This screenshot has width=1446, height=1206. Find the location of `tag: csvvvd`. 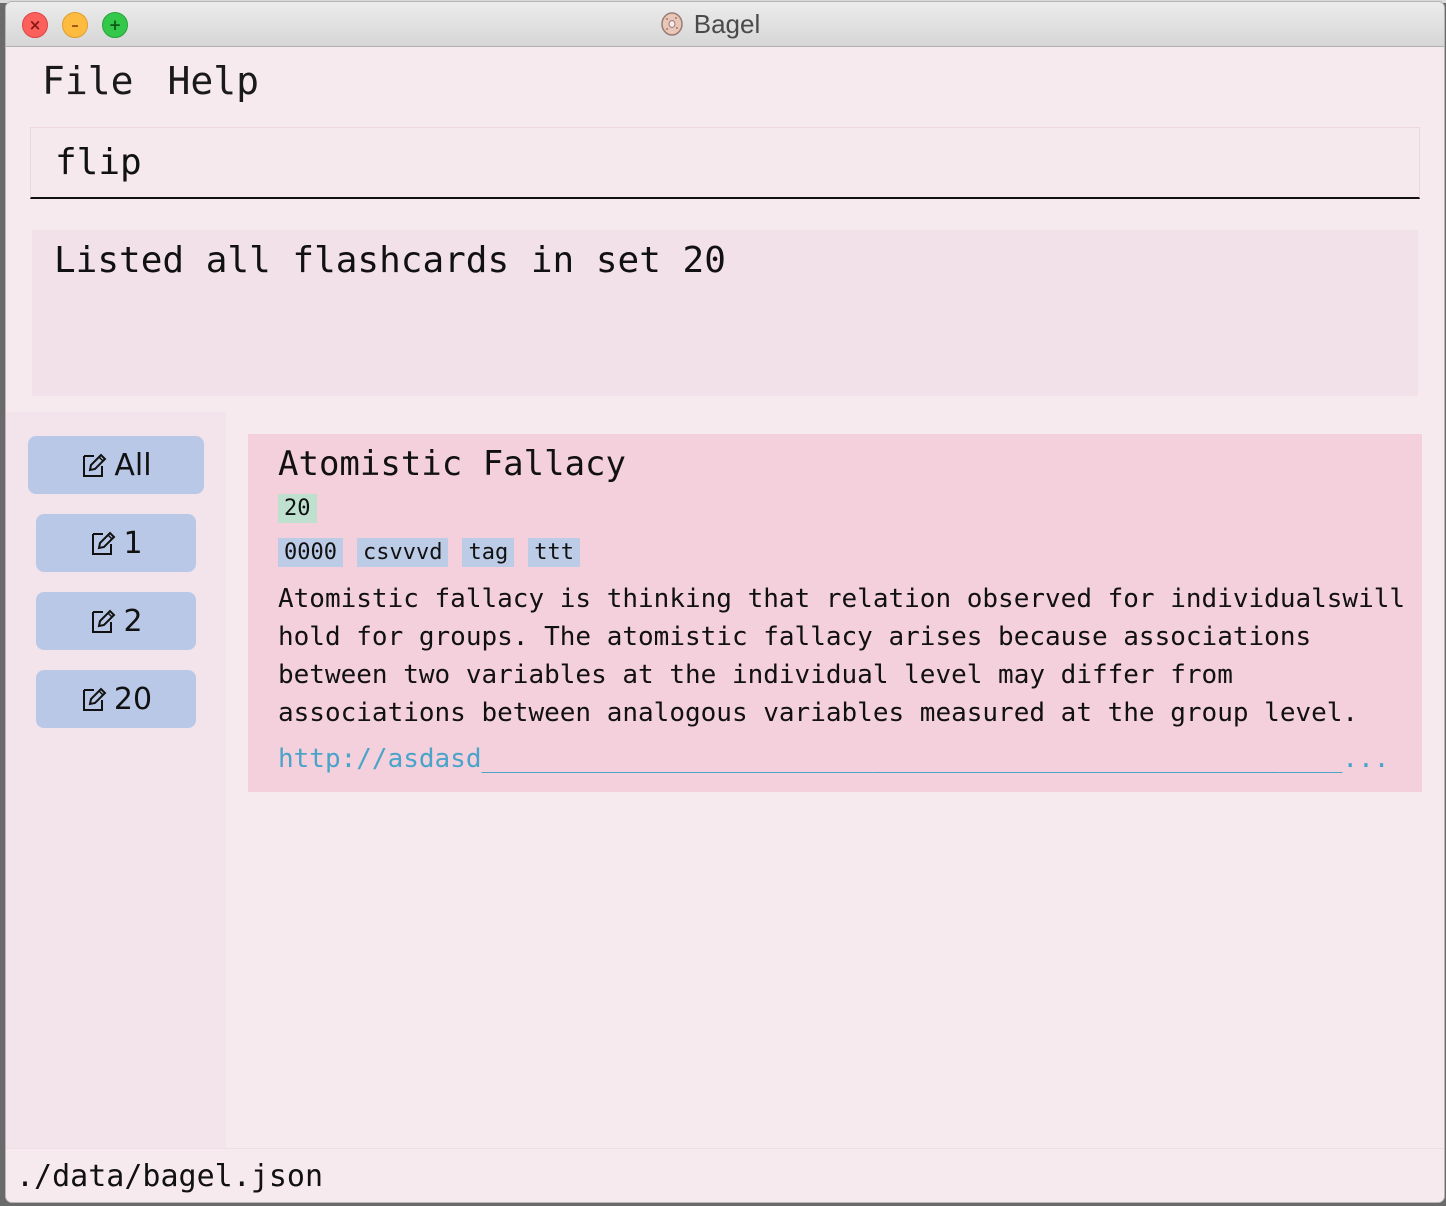

tag: csvvvd is located at coordinates (402, 552).